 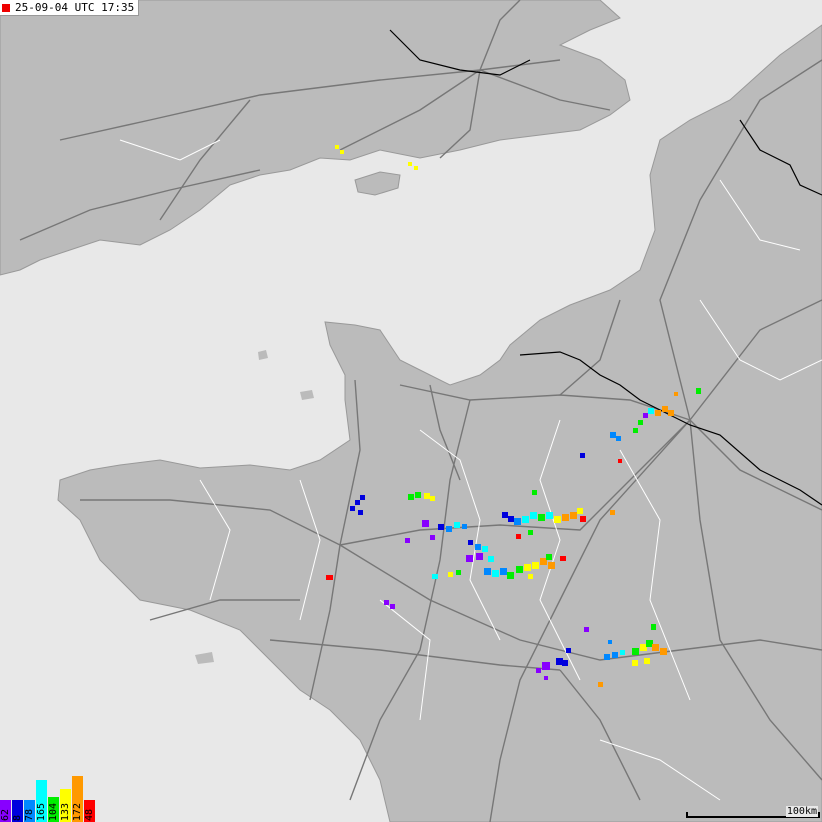 What do you see at coordinates (6, 7) in the screenshot?
I see `timestamp-marker-icon` at bounding box center [6, 7].